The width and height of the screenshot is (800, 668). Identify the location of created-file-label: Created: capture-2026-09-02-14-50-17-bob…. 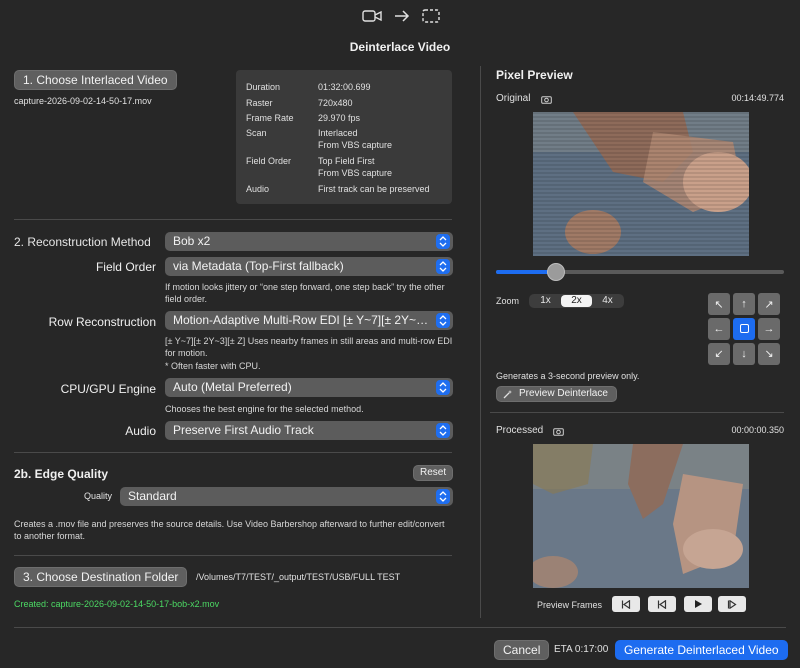
(117, 604).